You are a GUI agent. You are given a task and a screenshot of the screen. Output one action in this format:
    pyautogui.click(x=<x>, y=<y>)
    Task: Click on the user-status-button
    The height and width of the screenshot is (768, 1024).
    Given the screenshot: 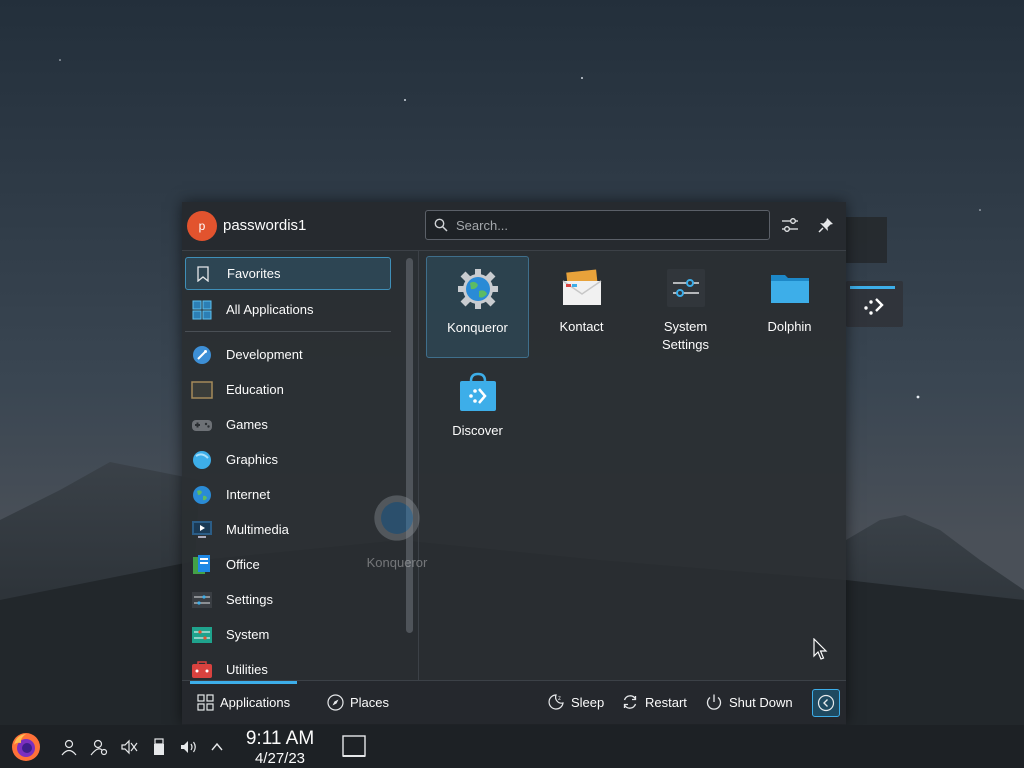 What is the action you would take?
    pyautogui.click(x=99, y=746)
    